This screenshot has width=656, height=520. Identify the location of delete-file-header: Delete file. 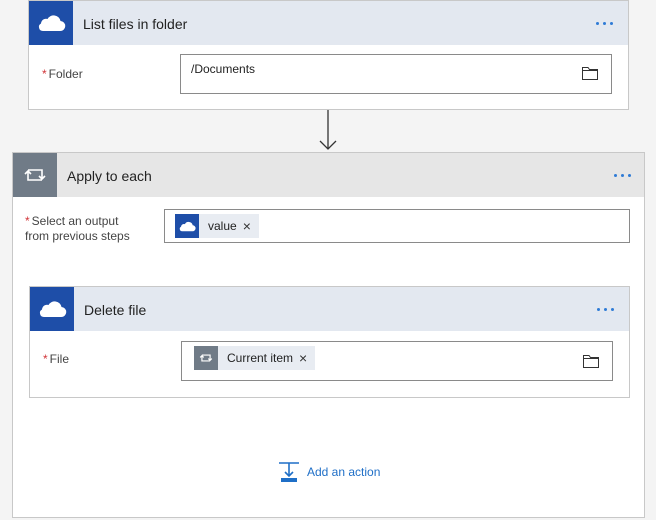
(329, 309).